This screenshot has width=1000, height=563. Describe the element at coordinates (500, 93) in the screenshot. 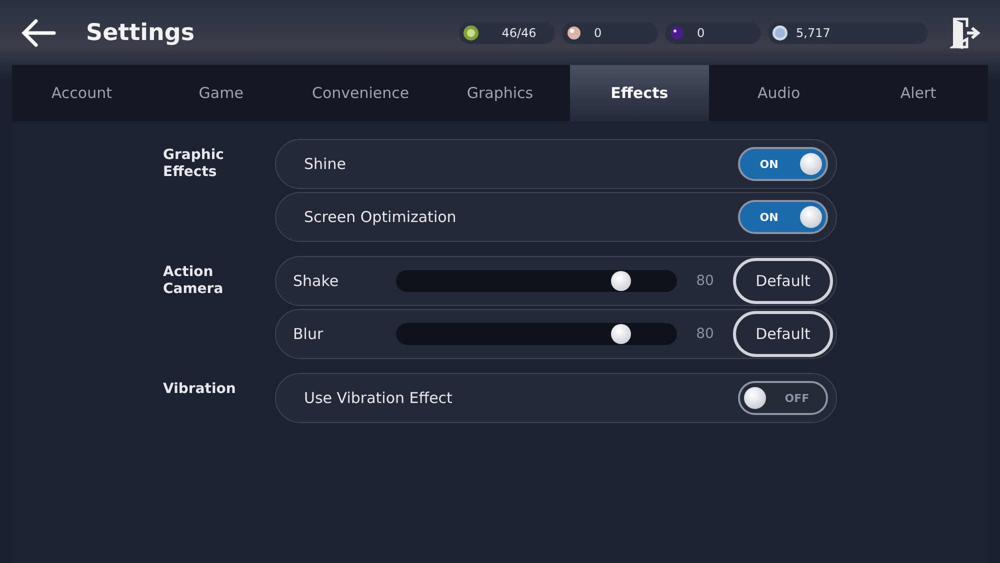

I see `tab: Graphics` at that location.